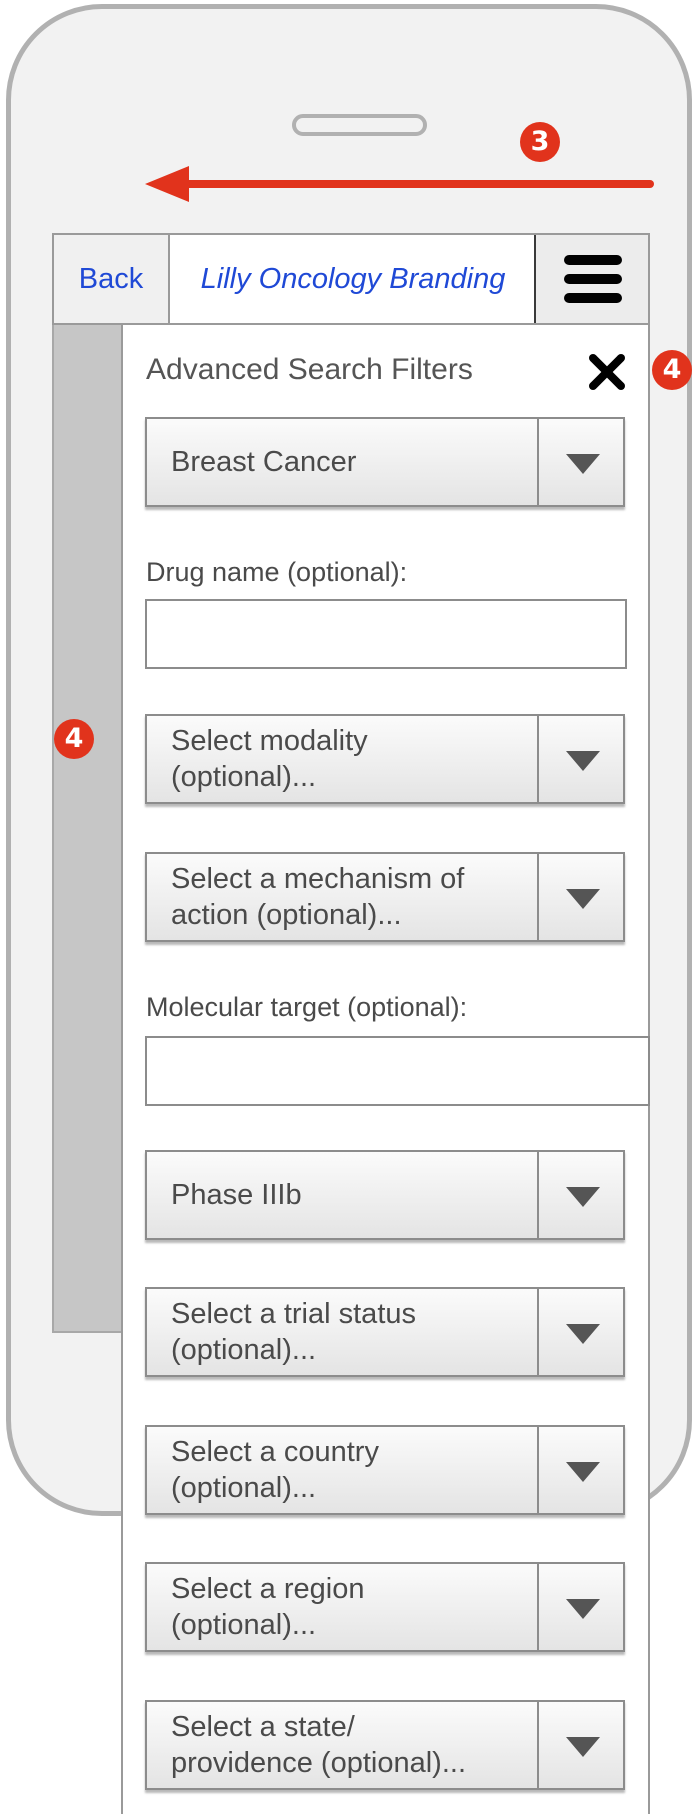 The height and width of the screenshot is (1814, 699). I want to click on cancer-type-select: Breast Cancer, so click(385, 462).